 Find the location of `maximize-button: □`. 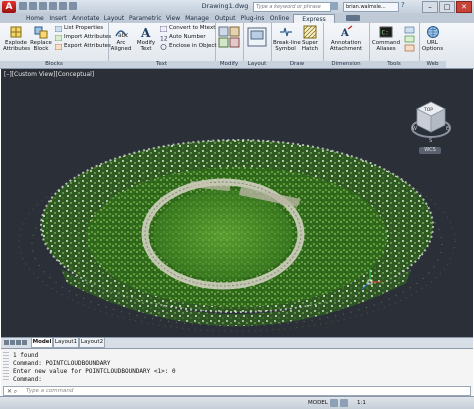

maximize-button: □ is located at coordinates (447, 7).